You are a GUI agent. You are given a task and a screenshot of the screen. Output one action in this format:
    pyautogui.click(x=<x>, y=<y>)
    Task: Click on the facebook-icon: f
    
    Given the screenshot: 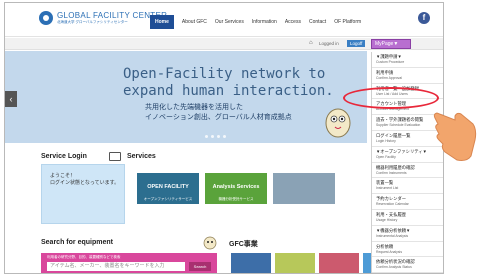 What is the action you would take?
    pyautogui.click(x=424, y=18)
    